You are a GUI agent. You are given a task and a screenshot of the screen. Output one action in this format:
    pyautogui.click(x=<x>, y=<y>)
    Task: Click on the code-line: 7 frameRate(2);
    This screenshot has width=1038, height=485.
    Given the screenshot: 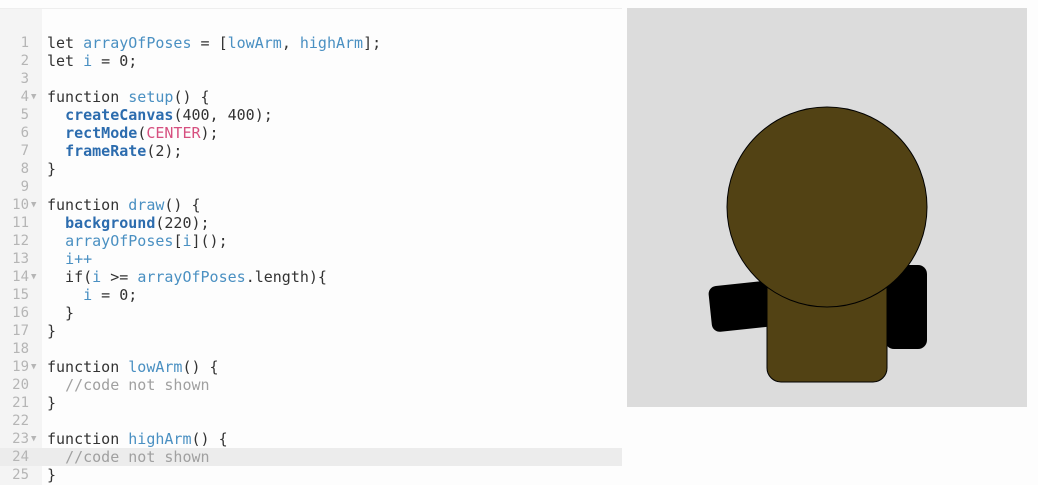 What is the action you would take?
    pyautogui.click(x=311, y=151)
    